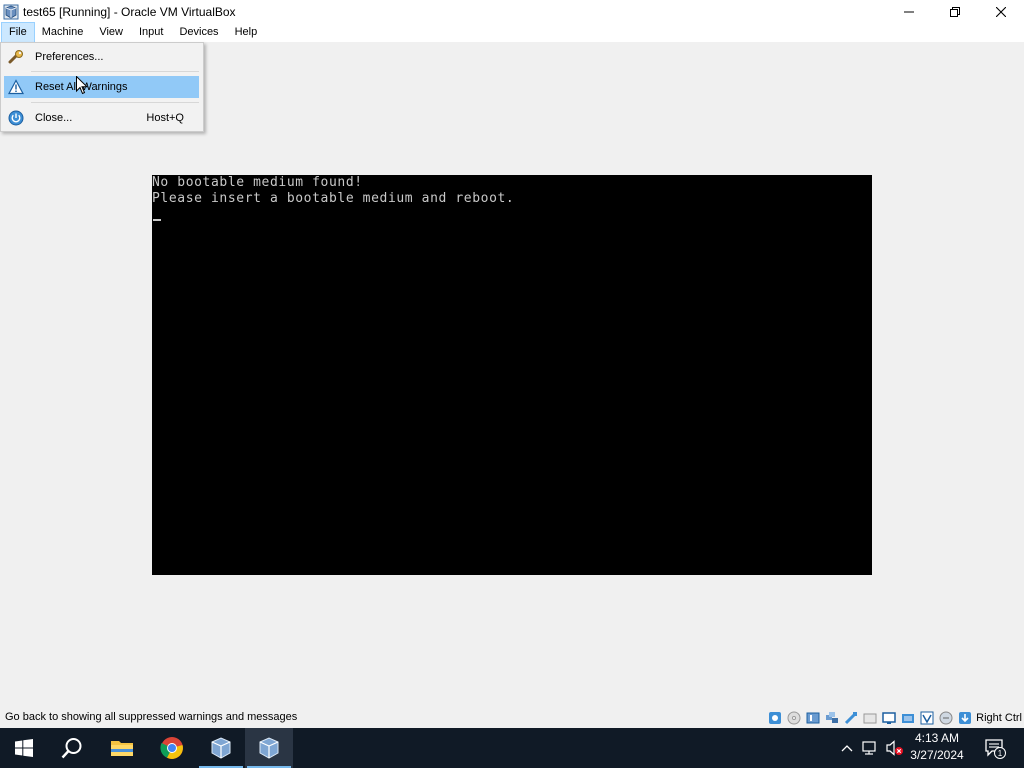 The height and width of the screenshot is (768, 1024). I want to click on title-bar: test65 [Running] - Oracle VM VirtualBox, so click(512, 11).